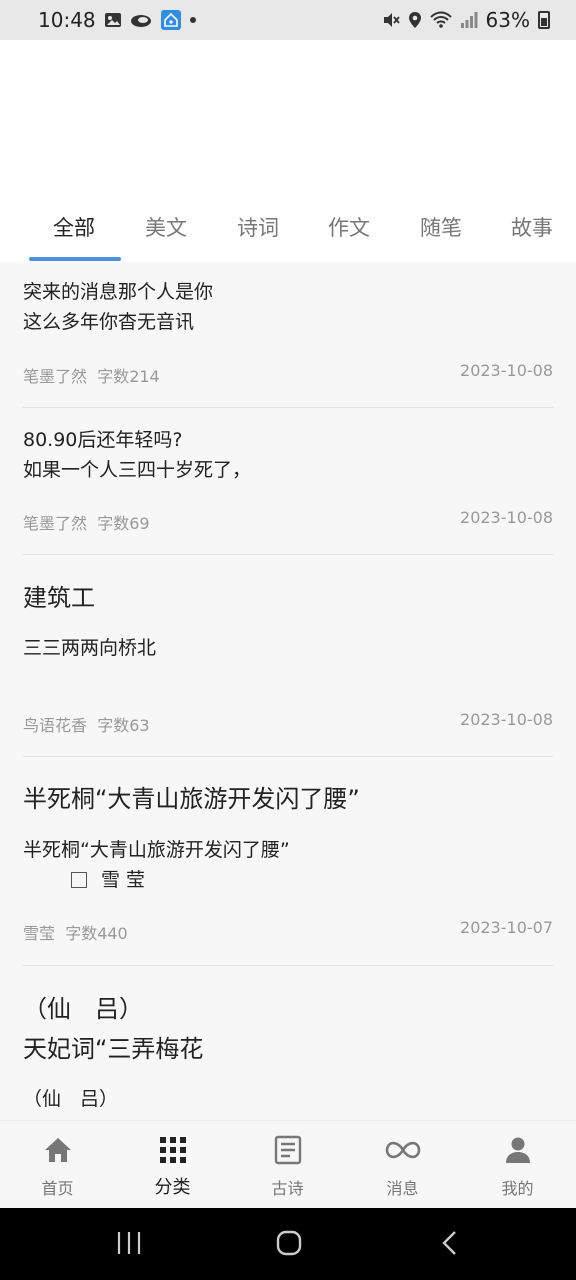 This screenshot has height=1280, width=576. I want to click on cloud-icon, so click(141, 20).